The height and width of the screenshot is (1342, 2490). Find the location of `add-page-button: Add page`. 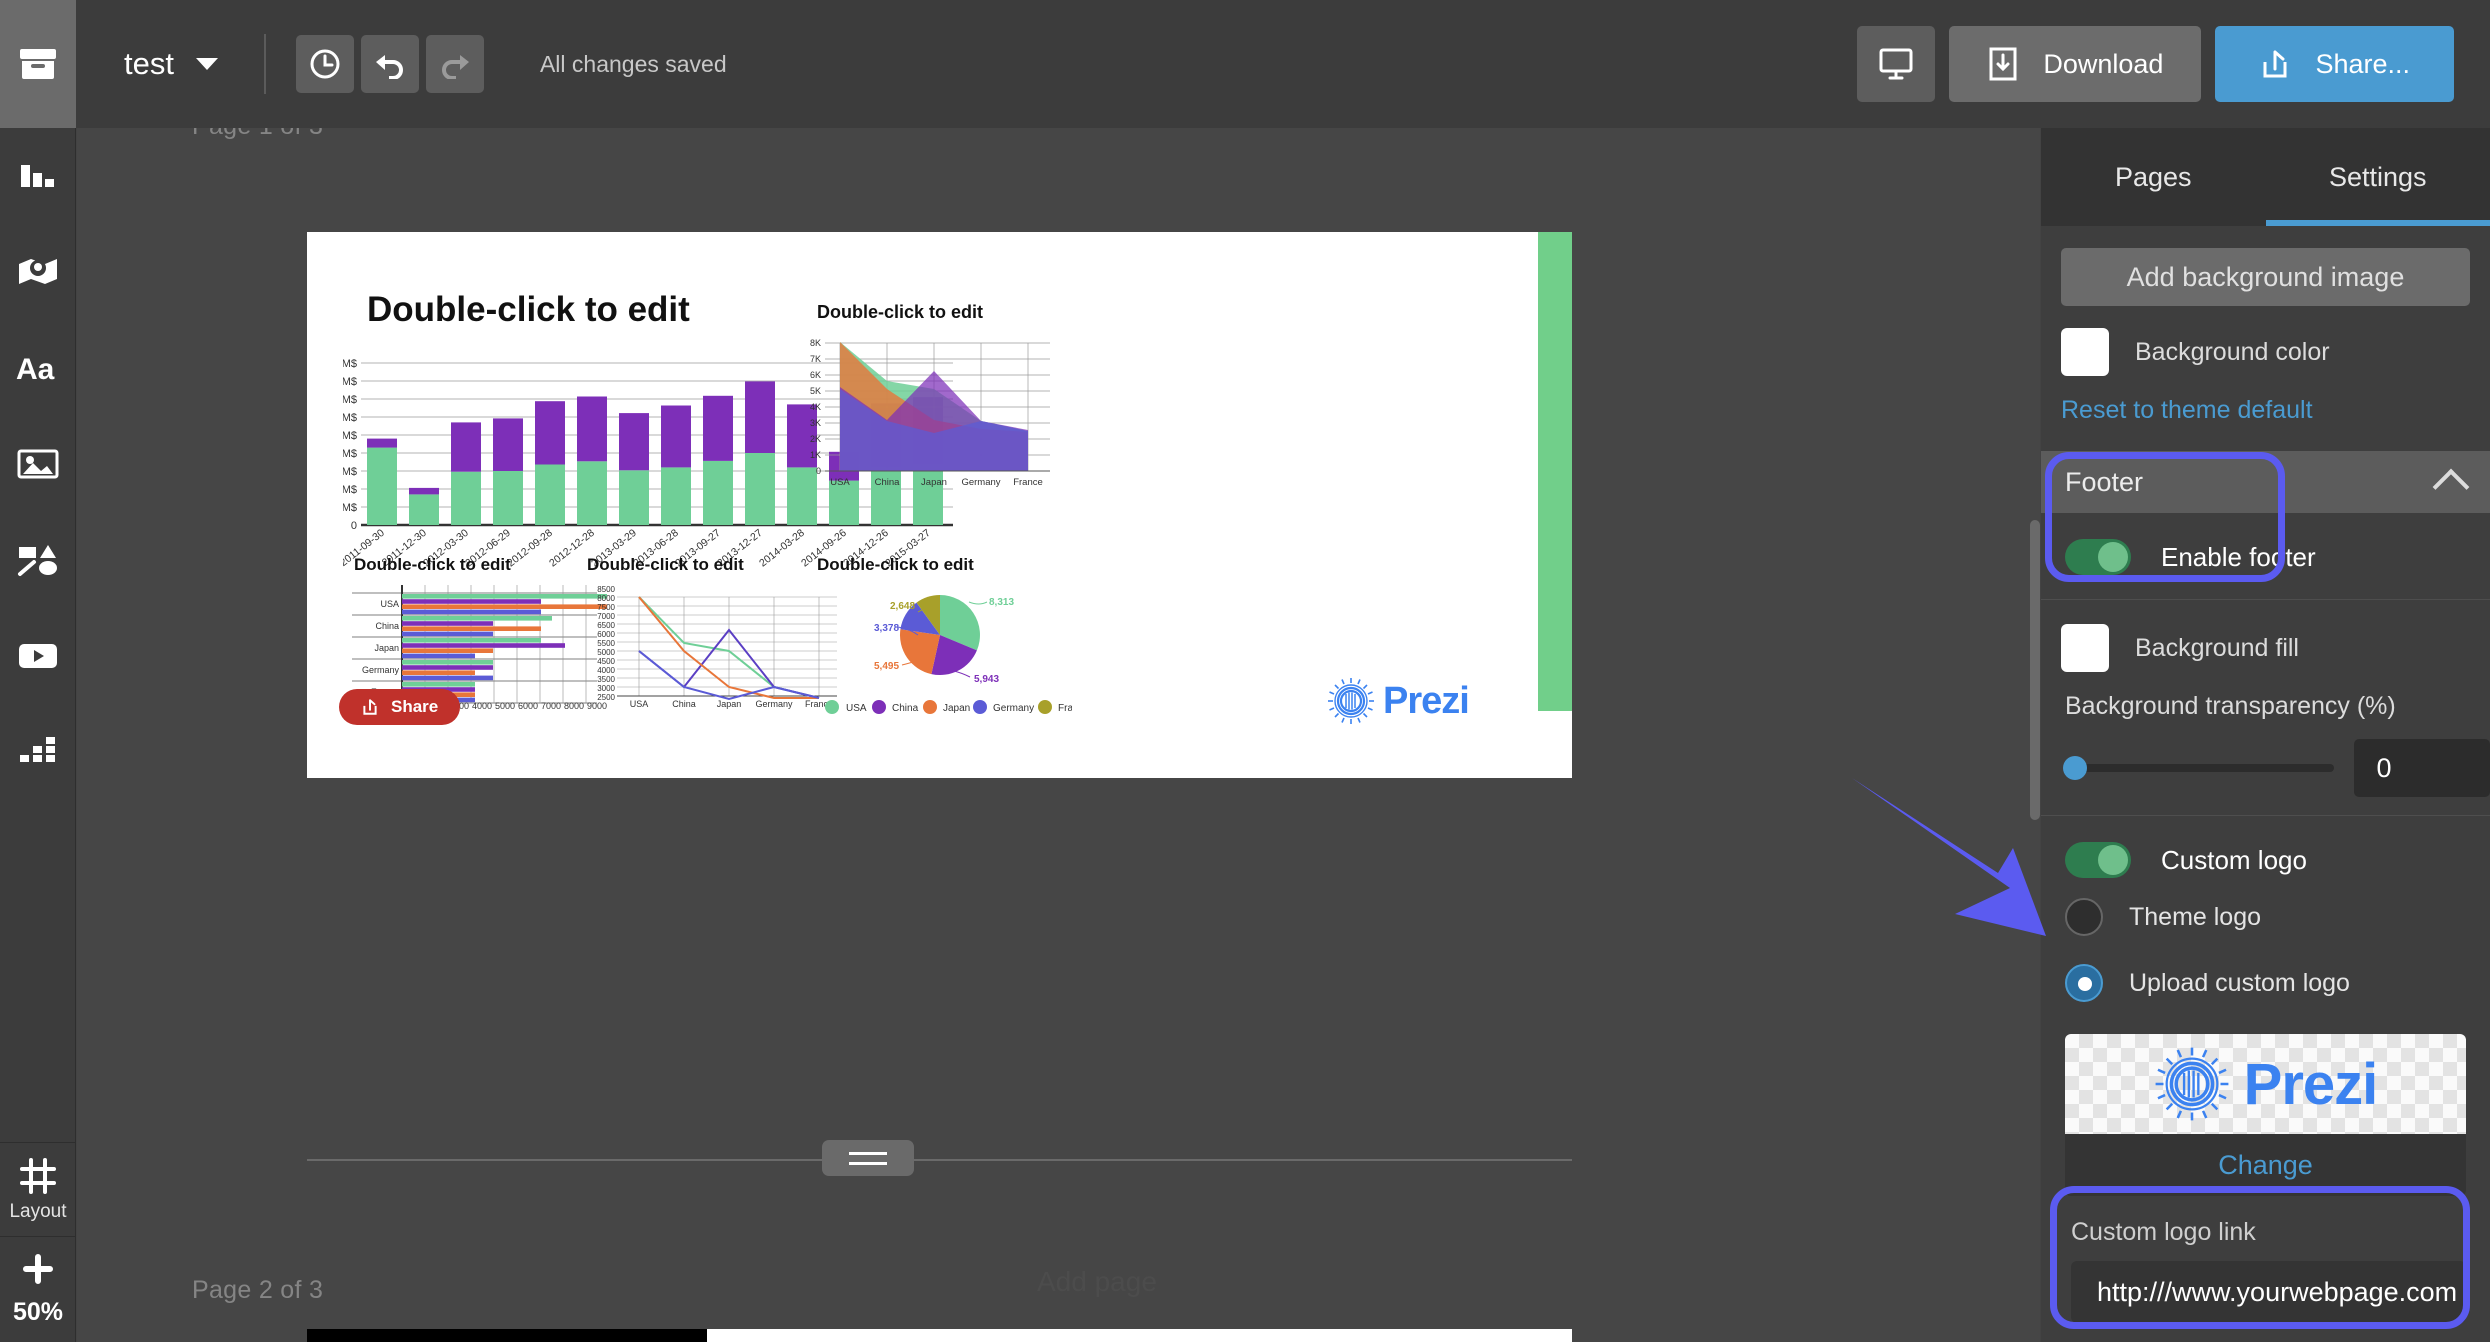

add-page-button: Add page is located at coordinates (1097, 1282).